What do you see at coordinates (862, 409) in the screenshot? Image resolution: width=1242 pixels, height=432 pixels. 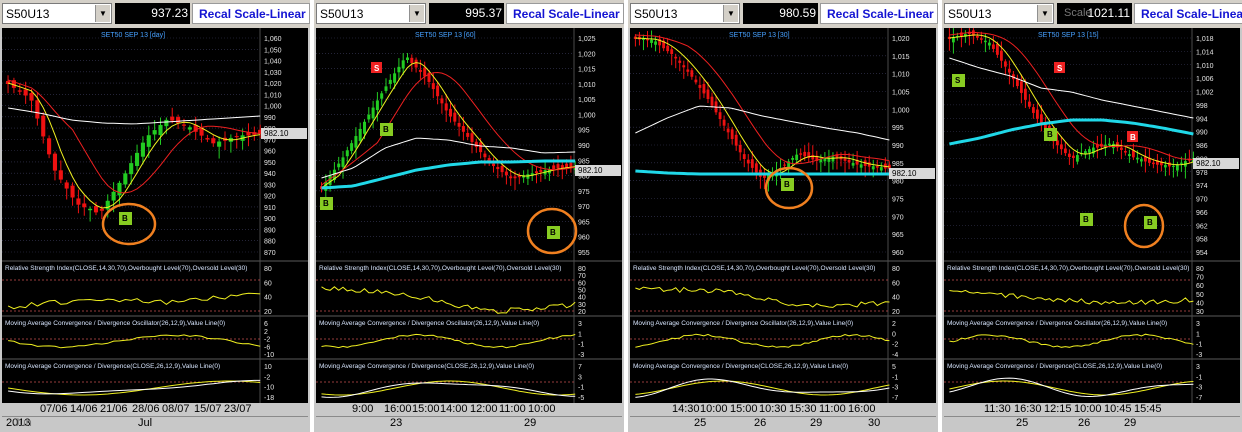 I see `time-tick: 16:00` at bounding box center [862, 409].